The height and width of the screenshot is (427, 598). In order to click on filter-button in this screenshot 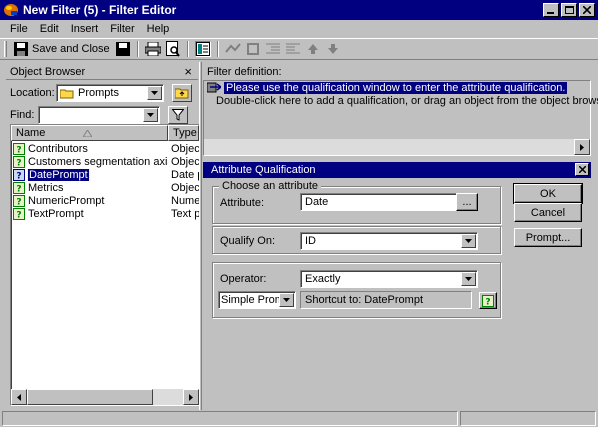, I will do `click(178, 115)`.